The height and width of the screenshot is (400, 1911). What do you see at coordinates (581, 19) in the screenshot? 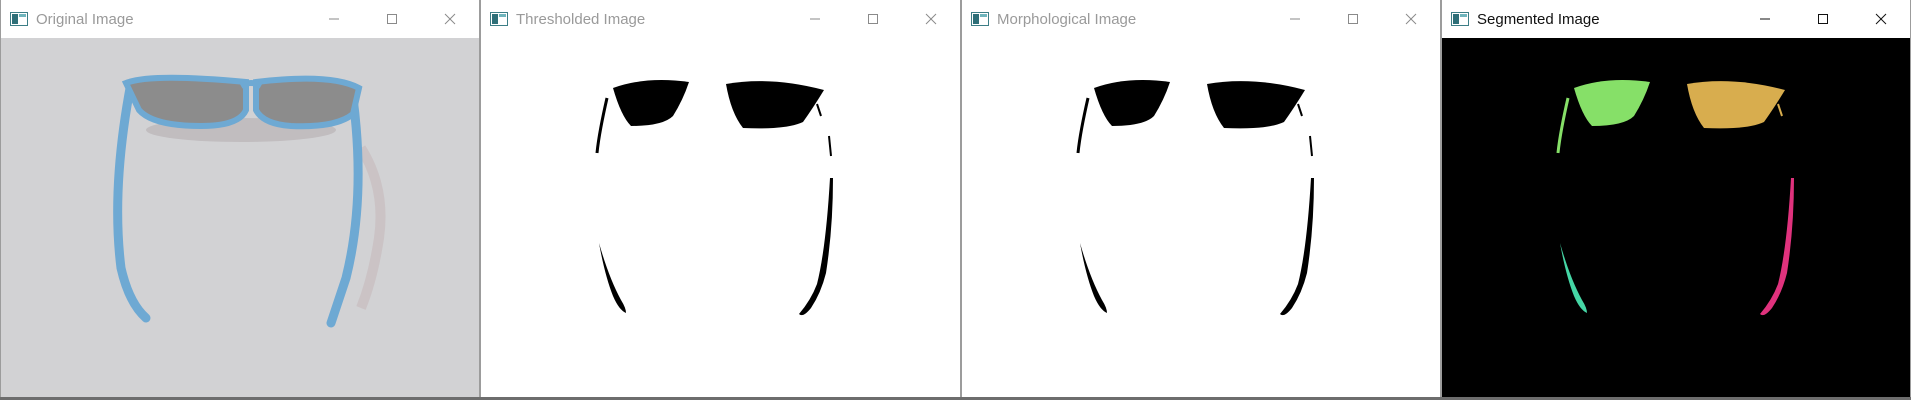
I see `window-title: Thresholded Image` at bounding box center [581, 19].